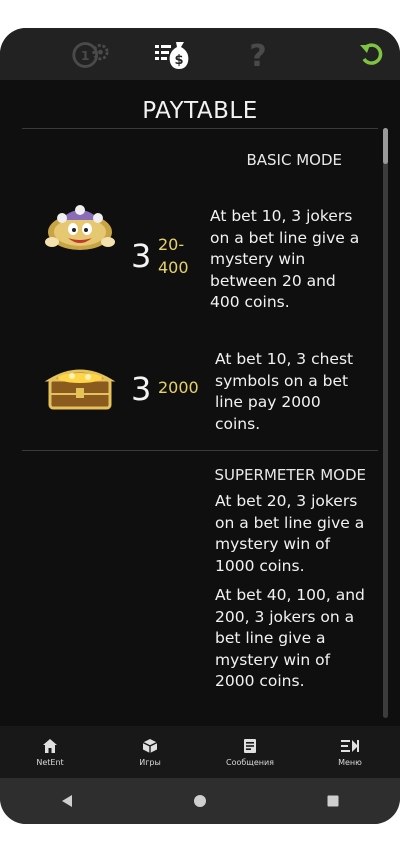 The height and width of the screenshot is (850, 400). Describe the element at coordinates (173, 267) in the screenshot. I see `joker-pay-bottom: 400` at that location.